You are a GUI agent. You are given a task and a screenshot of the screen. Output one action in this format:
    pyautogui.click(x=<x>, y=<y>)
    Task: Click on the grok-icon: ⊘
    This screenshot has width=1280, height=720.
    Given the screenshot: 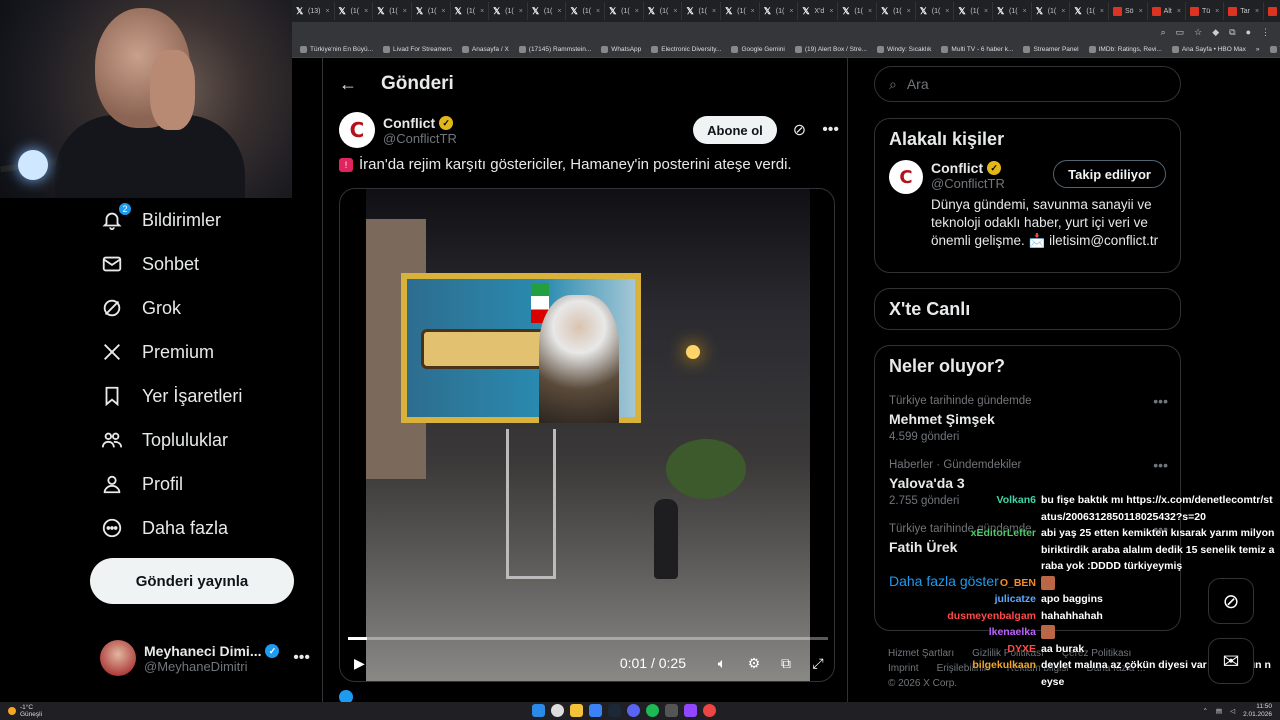 What is the action you would take?
    pyautogui.click(x=799, y=130)
    